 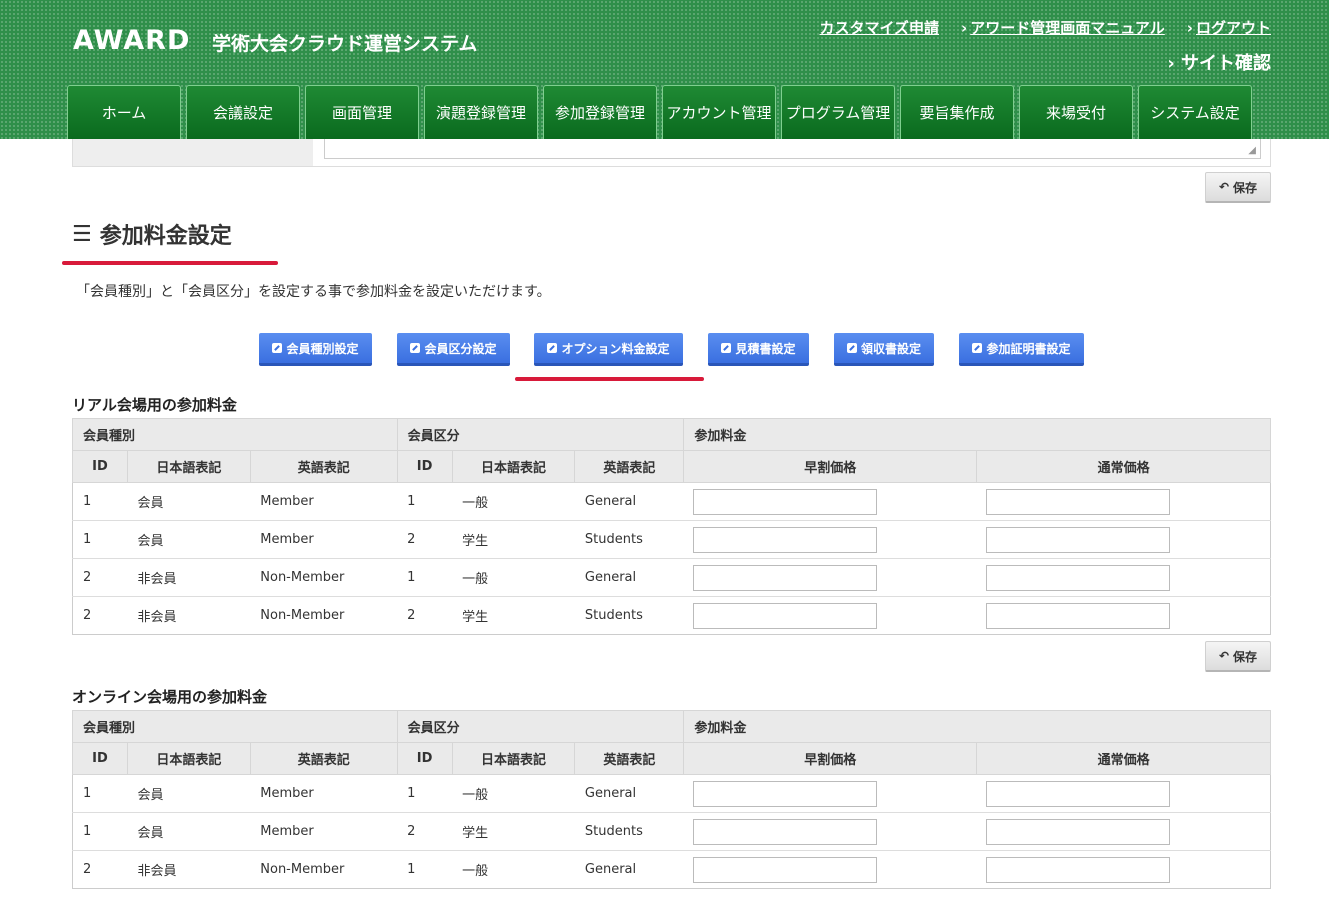 I want to click on save-button-top: ↶ 保存, so click(x=1238, y=187).